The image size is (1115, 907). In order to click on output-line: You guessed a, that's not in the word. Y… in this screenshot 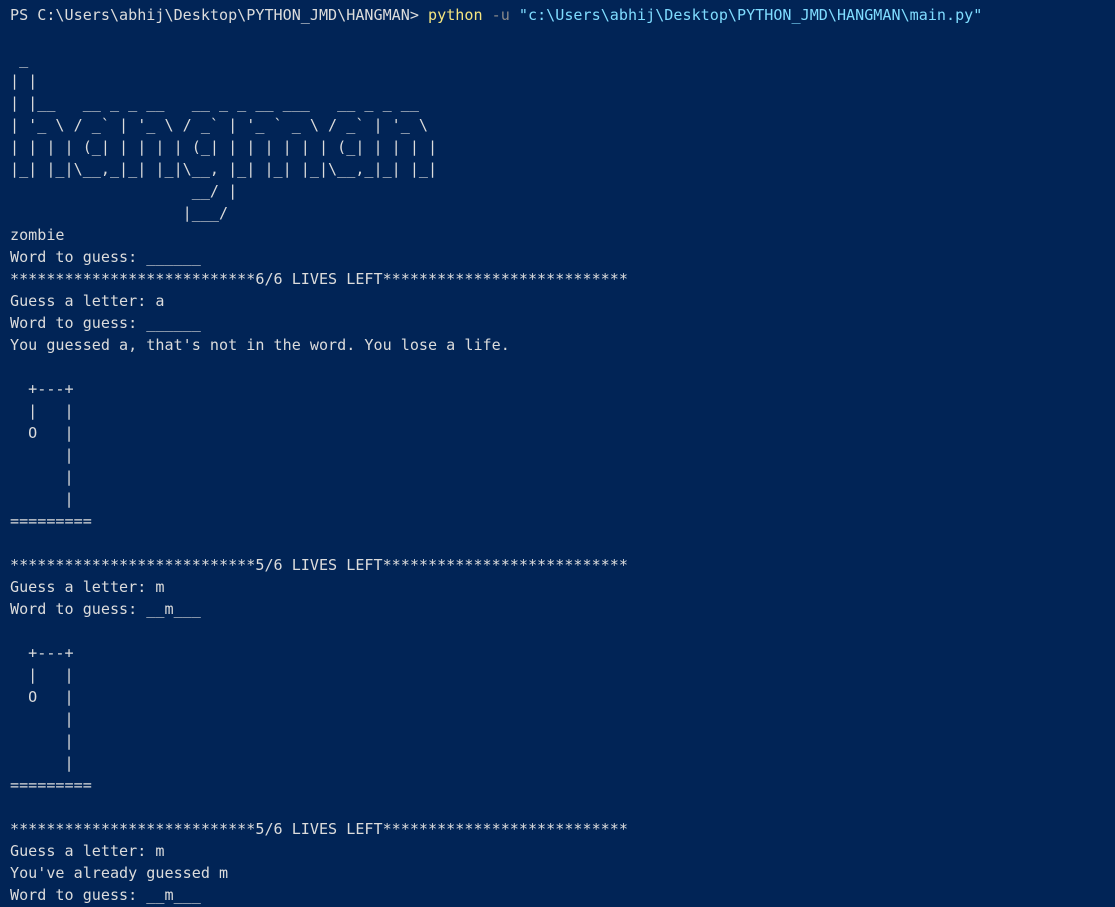, I will do `click(260, 345)`.